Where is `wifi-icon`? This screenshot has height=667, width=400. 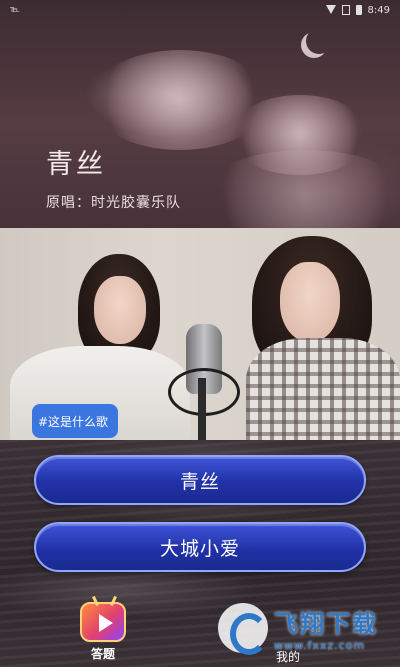
wifi-icon is located at coordinates (330, 10).